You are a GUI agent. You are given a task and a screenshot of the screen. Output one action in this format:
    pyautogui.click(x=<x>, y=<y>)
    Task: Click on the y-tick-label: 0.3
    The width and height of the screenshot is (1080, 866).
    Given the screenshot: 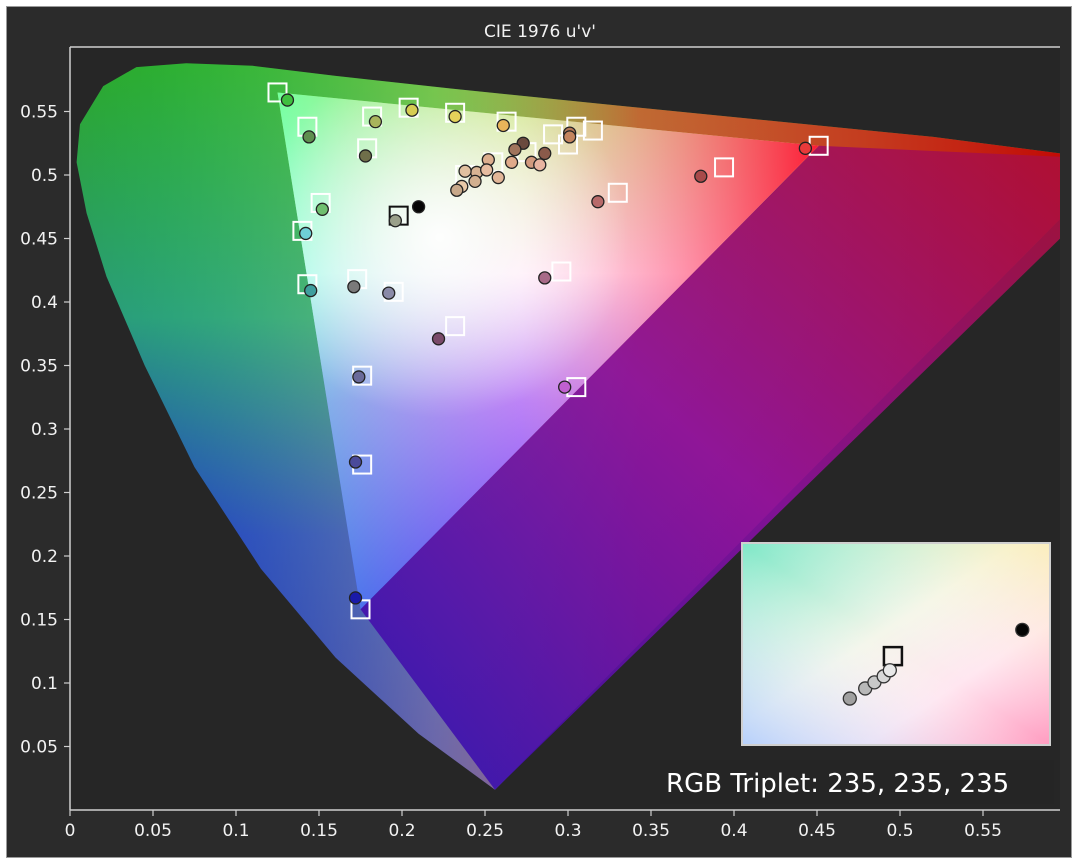 What is the action you would take?
    pyautogui.click(x=44, y=430)
    